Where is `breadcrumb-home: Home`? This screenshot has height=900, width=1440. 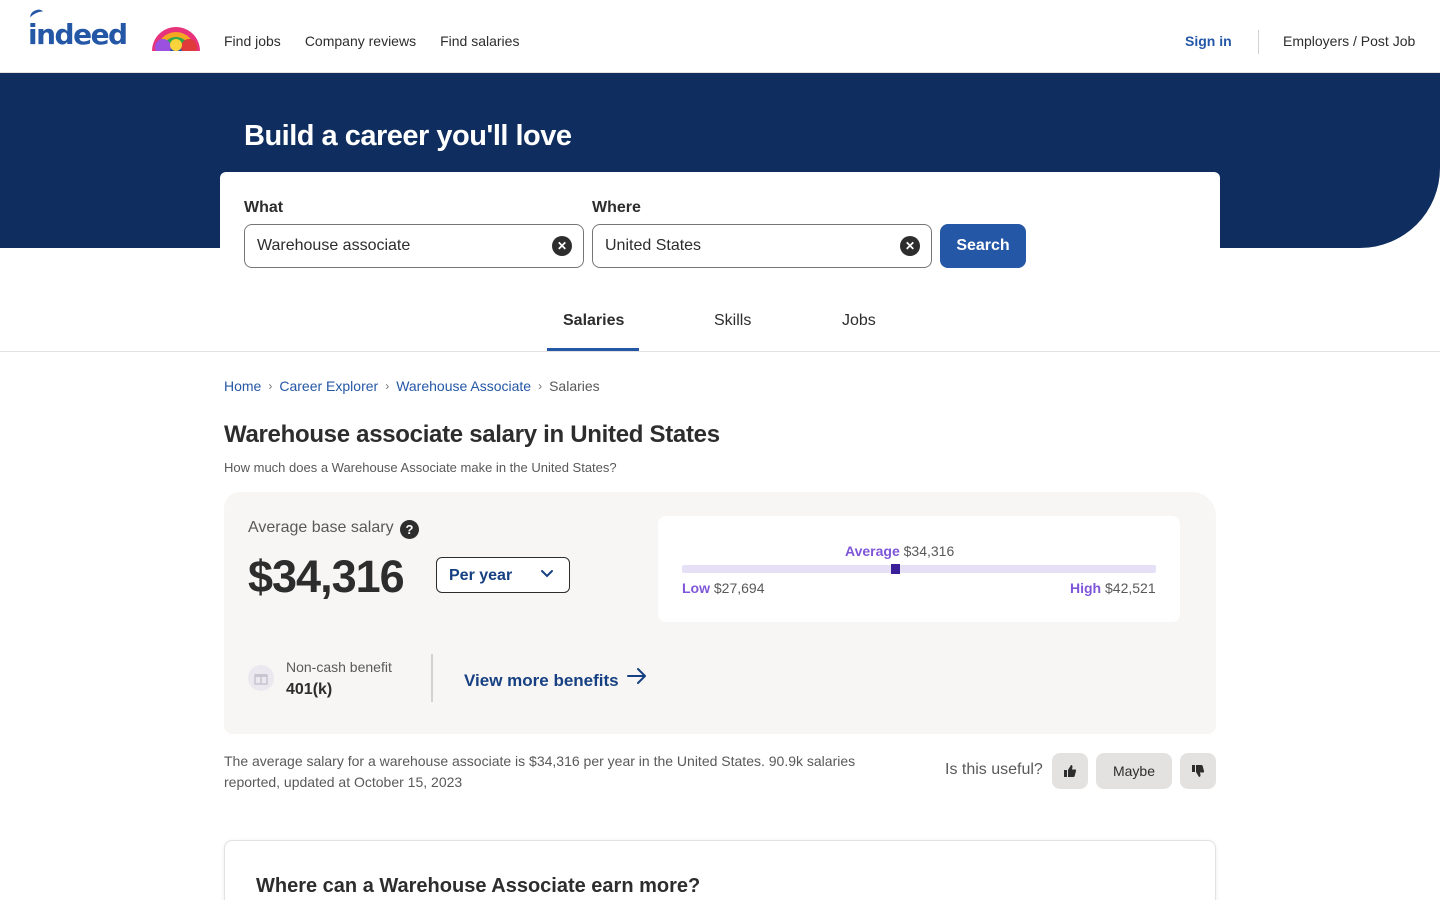 breadcrumb-home: Home is located at coordinates (242, 386).